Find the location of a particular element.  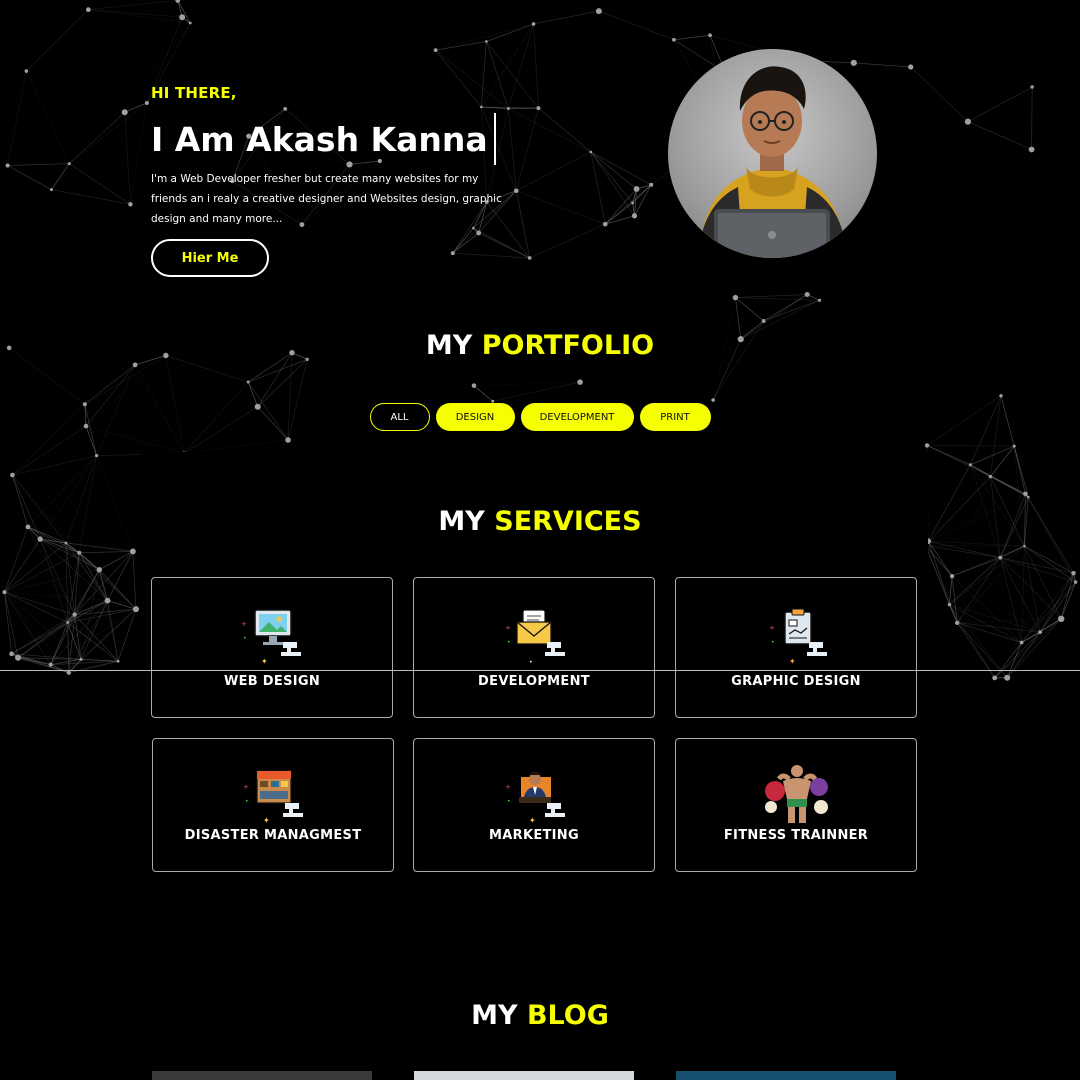

service-card-web-design: + • ✦ WEB DESIGN is located at coordinates (272, 647).